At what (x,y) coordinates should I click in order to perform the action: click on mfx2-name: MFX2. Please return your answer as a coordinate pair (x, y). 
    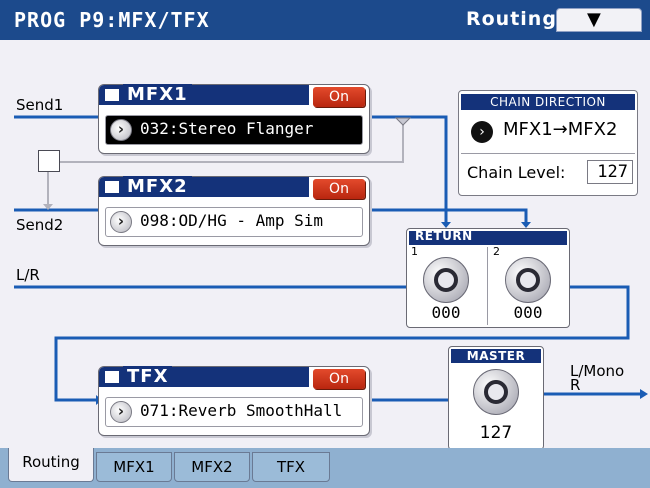
    Looking at the image, I should click on (157, 186).